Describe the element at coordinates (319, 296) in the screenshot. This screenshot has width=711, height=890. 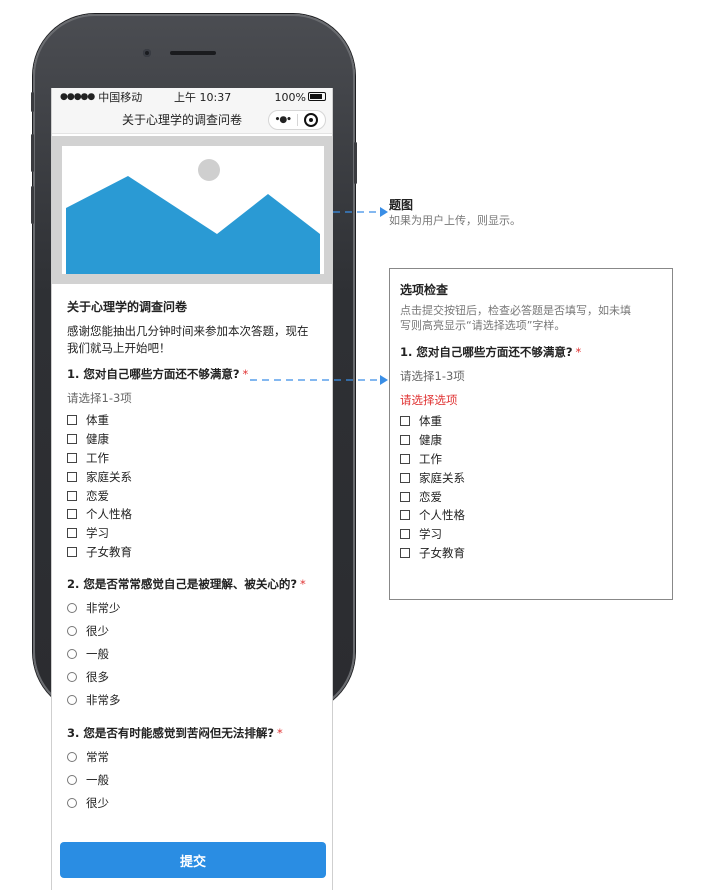
I see `annotation-arrows` at that location.